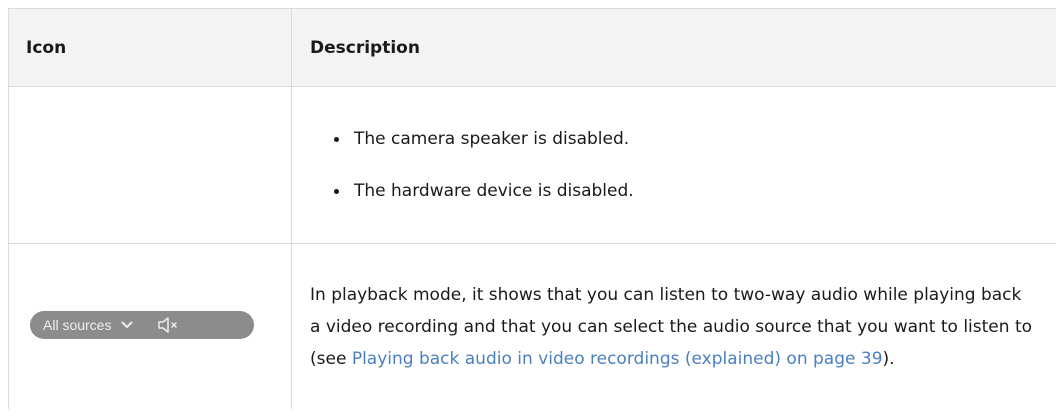 The height and width of the screenshot is (412, 1057). I want to click on speaker-muted-icon, so click(168, 324).